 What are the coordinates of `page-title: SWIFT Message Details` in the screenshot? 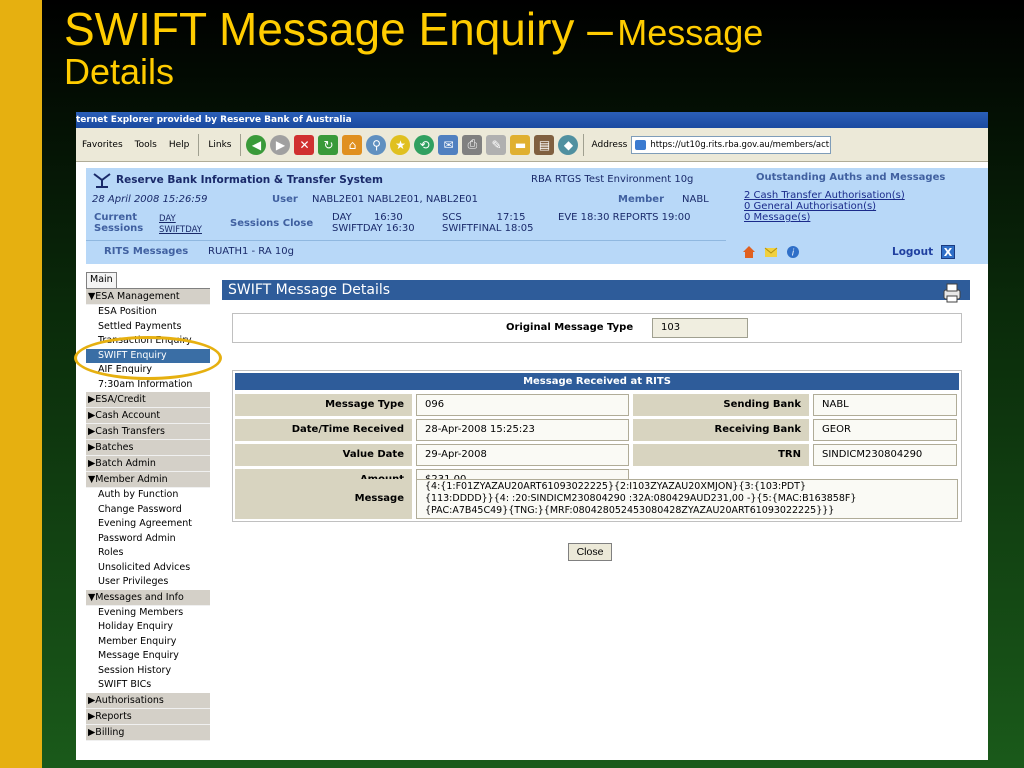 It's located at (596, 291).